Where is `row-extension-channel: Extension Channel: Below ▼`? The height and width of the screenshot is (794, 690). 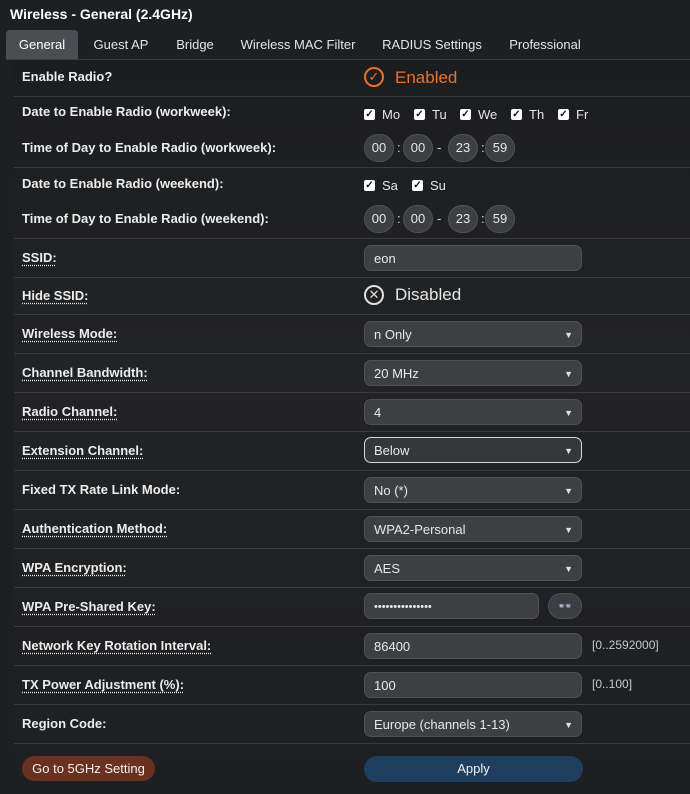
row-extension-channel: Extension Channel: Below ▼ is located at coordinates (352, 451).